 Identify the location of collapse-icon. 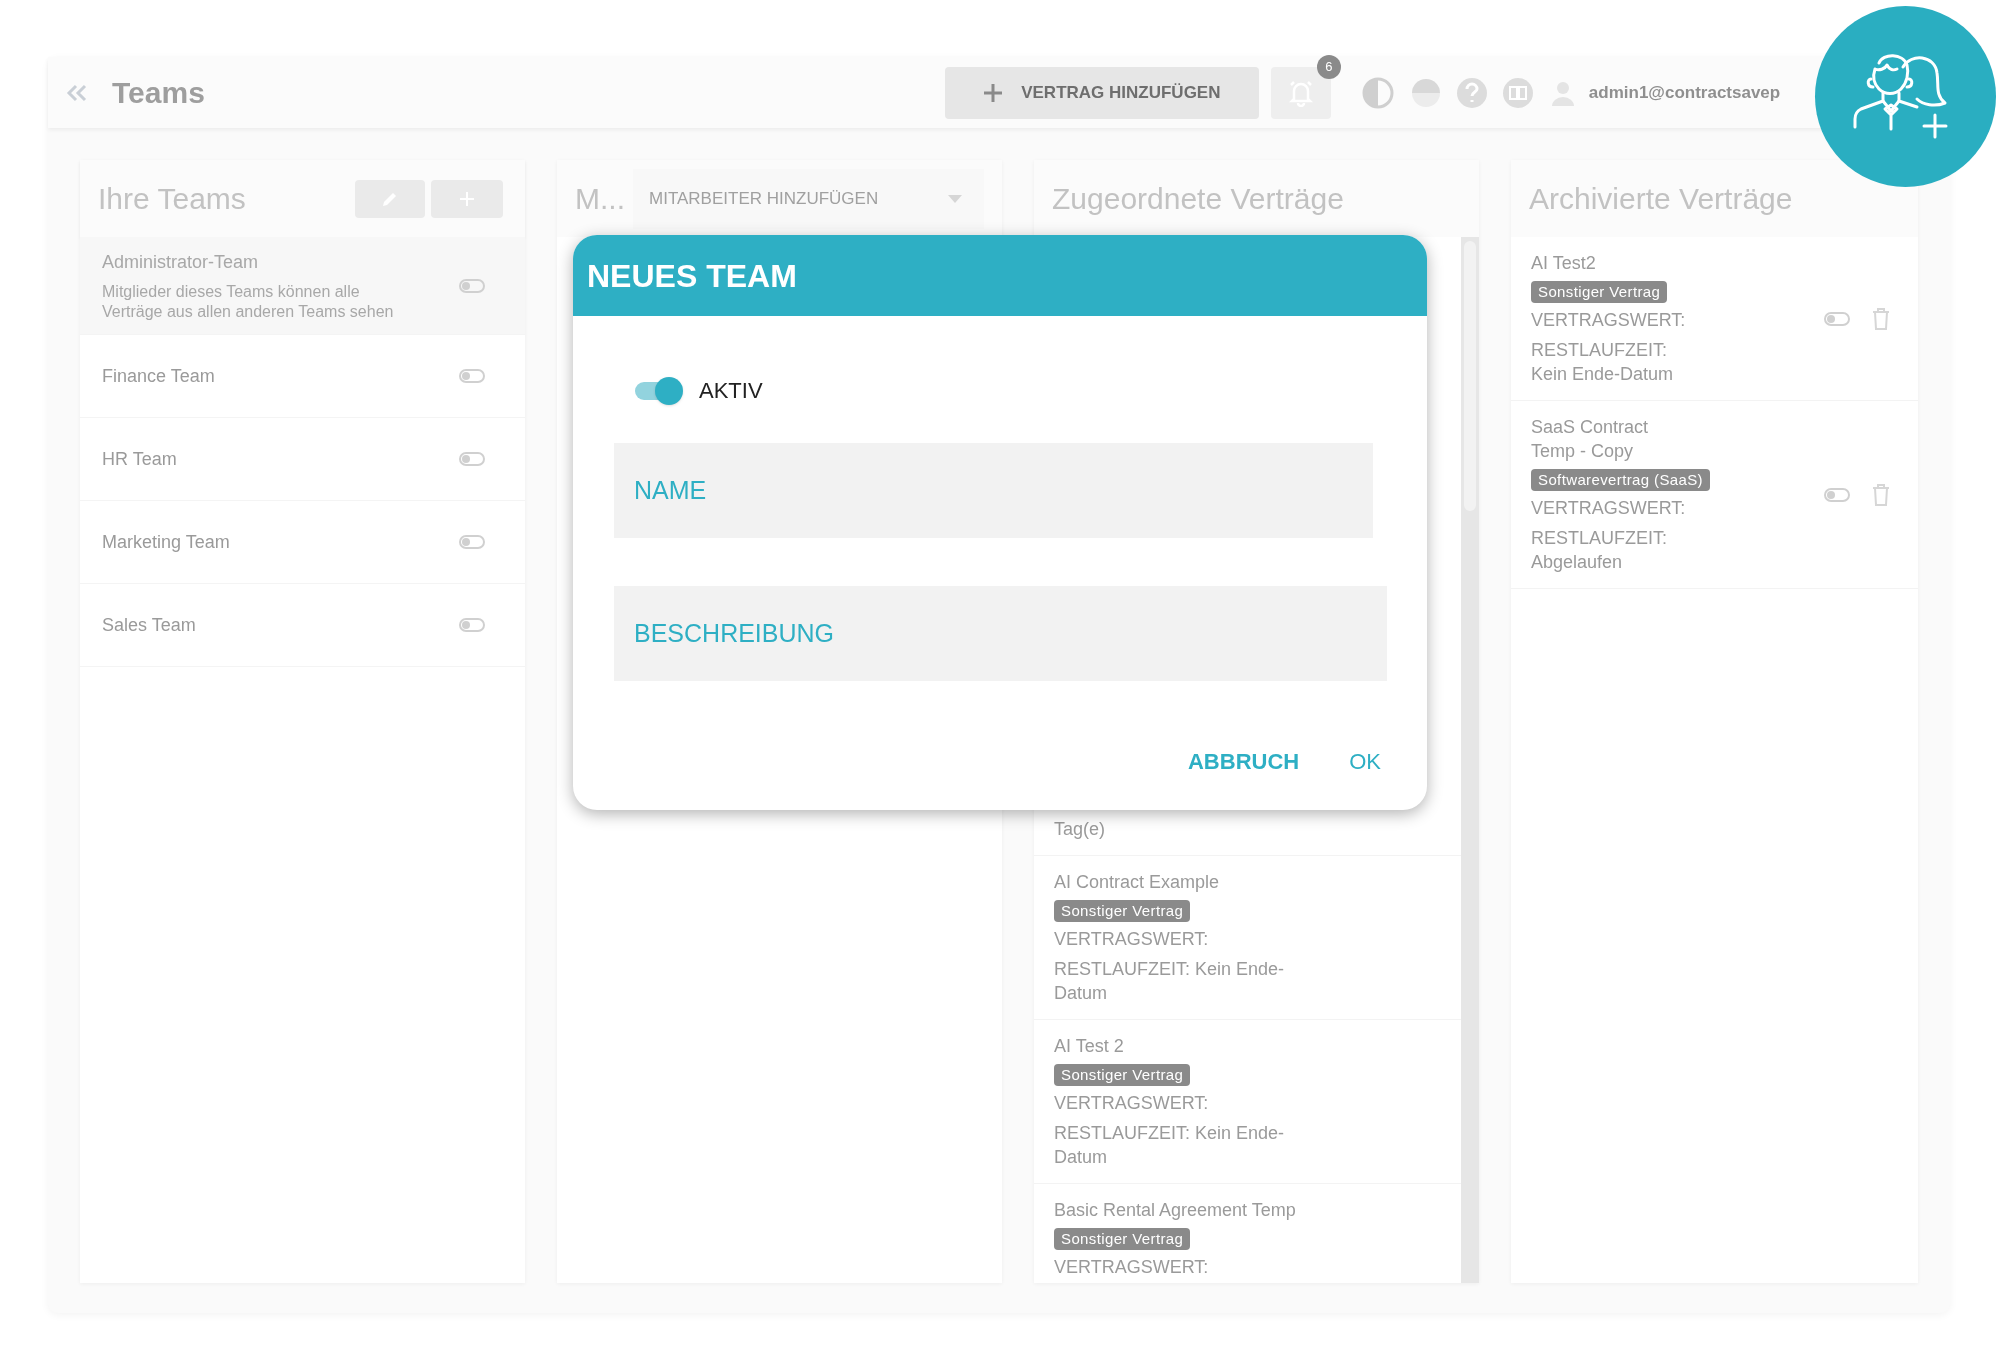
(77, 92).